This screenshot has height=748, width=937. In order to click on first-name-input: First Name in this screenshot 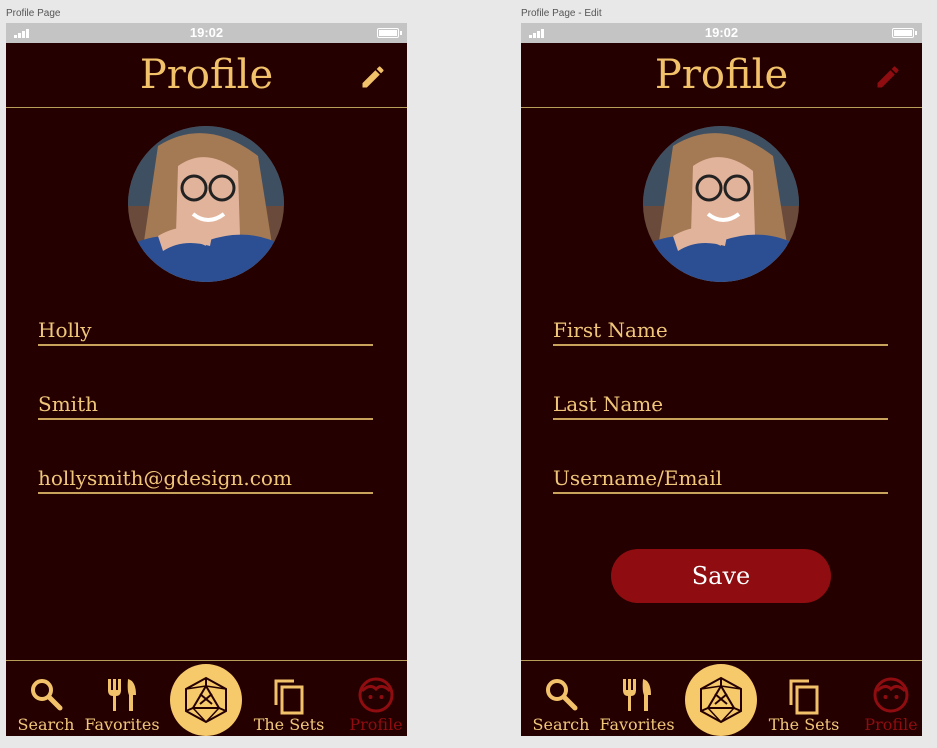, I will do `click(720, 332)`.